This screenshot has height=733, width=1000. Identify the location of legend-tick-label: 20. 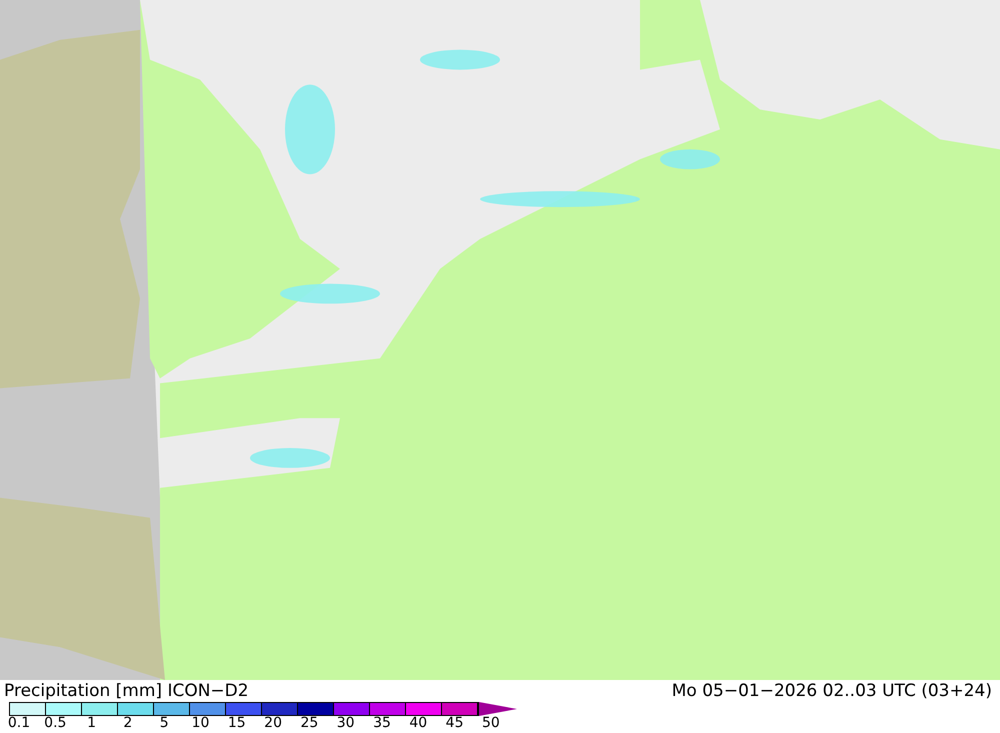
(273, 723).